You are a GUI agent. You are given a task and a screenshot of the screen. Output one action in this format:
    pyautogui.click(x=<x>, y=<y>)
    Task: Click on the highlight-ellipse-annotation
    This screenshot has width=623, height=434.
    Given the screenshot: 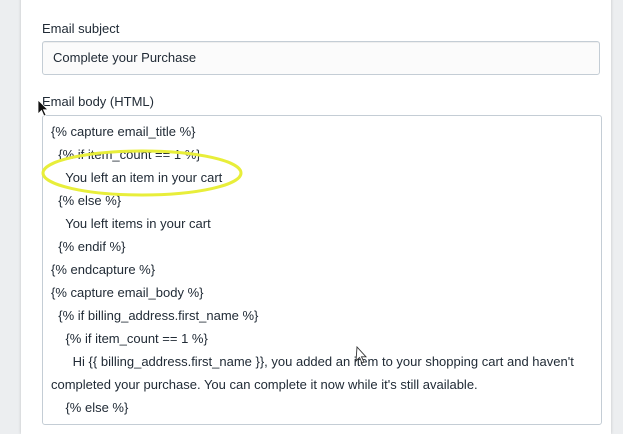 What is the action you would take?
    pyautogui.click(x=142, y=173)
    